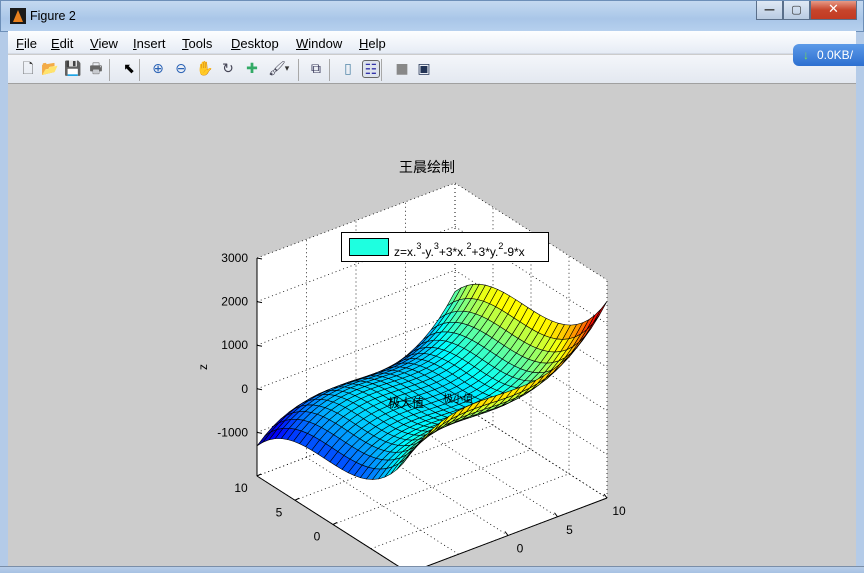 Image resolution: width=864 pixels, height=573 pixels. What do you see at coordinates (241, 488) in the screenshot?
I see `y-tick-label: 10` at bounding box center [241, 488].